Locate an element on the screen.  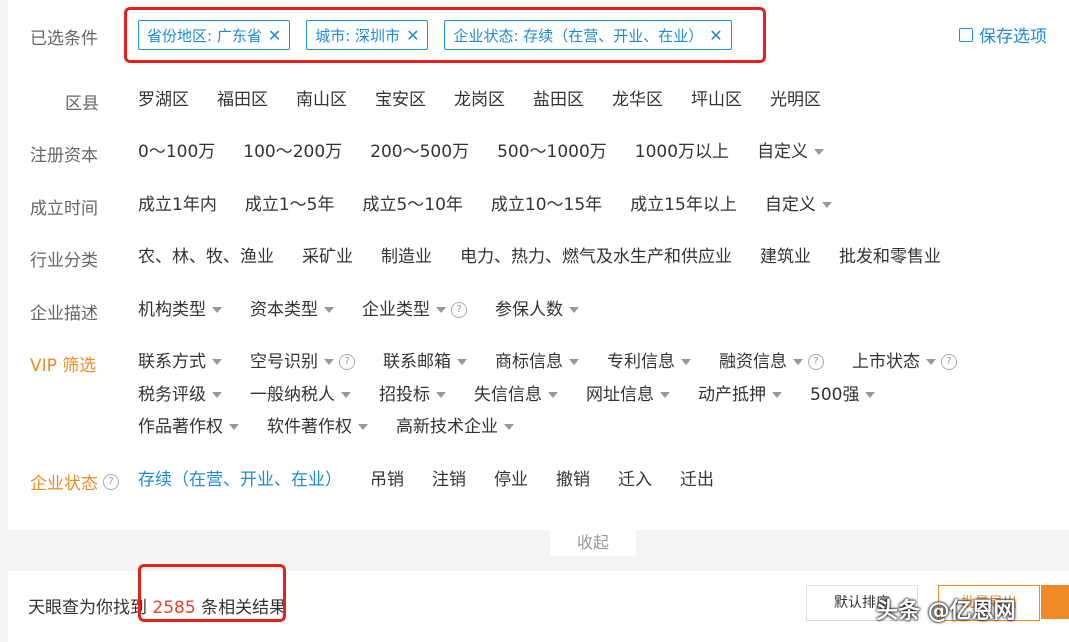
district-option: 宝安区 is located at coordinates (400, 100).